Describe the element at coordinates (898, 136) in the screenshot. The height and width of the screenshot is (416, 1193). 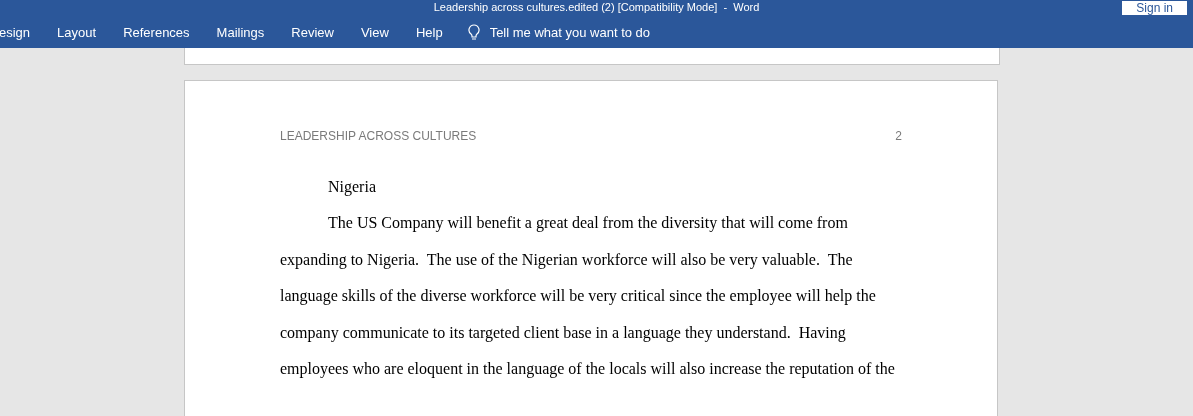
I see `page-number: 2` at that location.